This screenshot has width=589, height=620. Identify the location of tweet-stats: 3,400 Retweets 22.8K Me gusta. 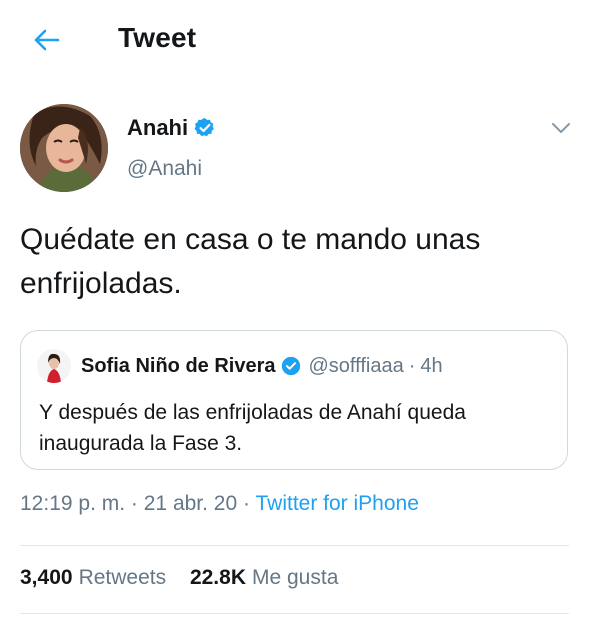
(179, 578).